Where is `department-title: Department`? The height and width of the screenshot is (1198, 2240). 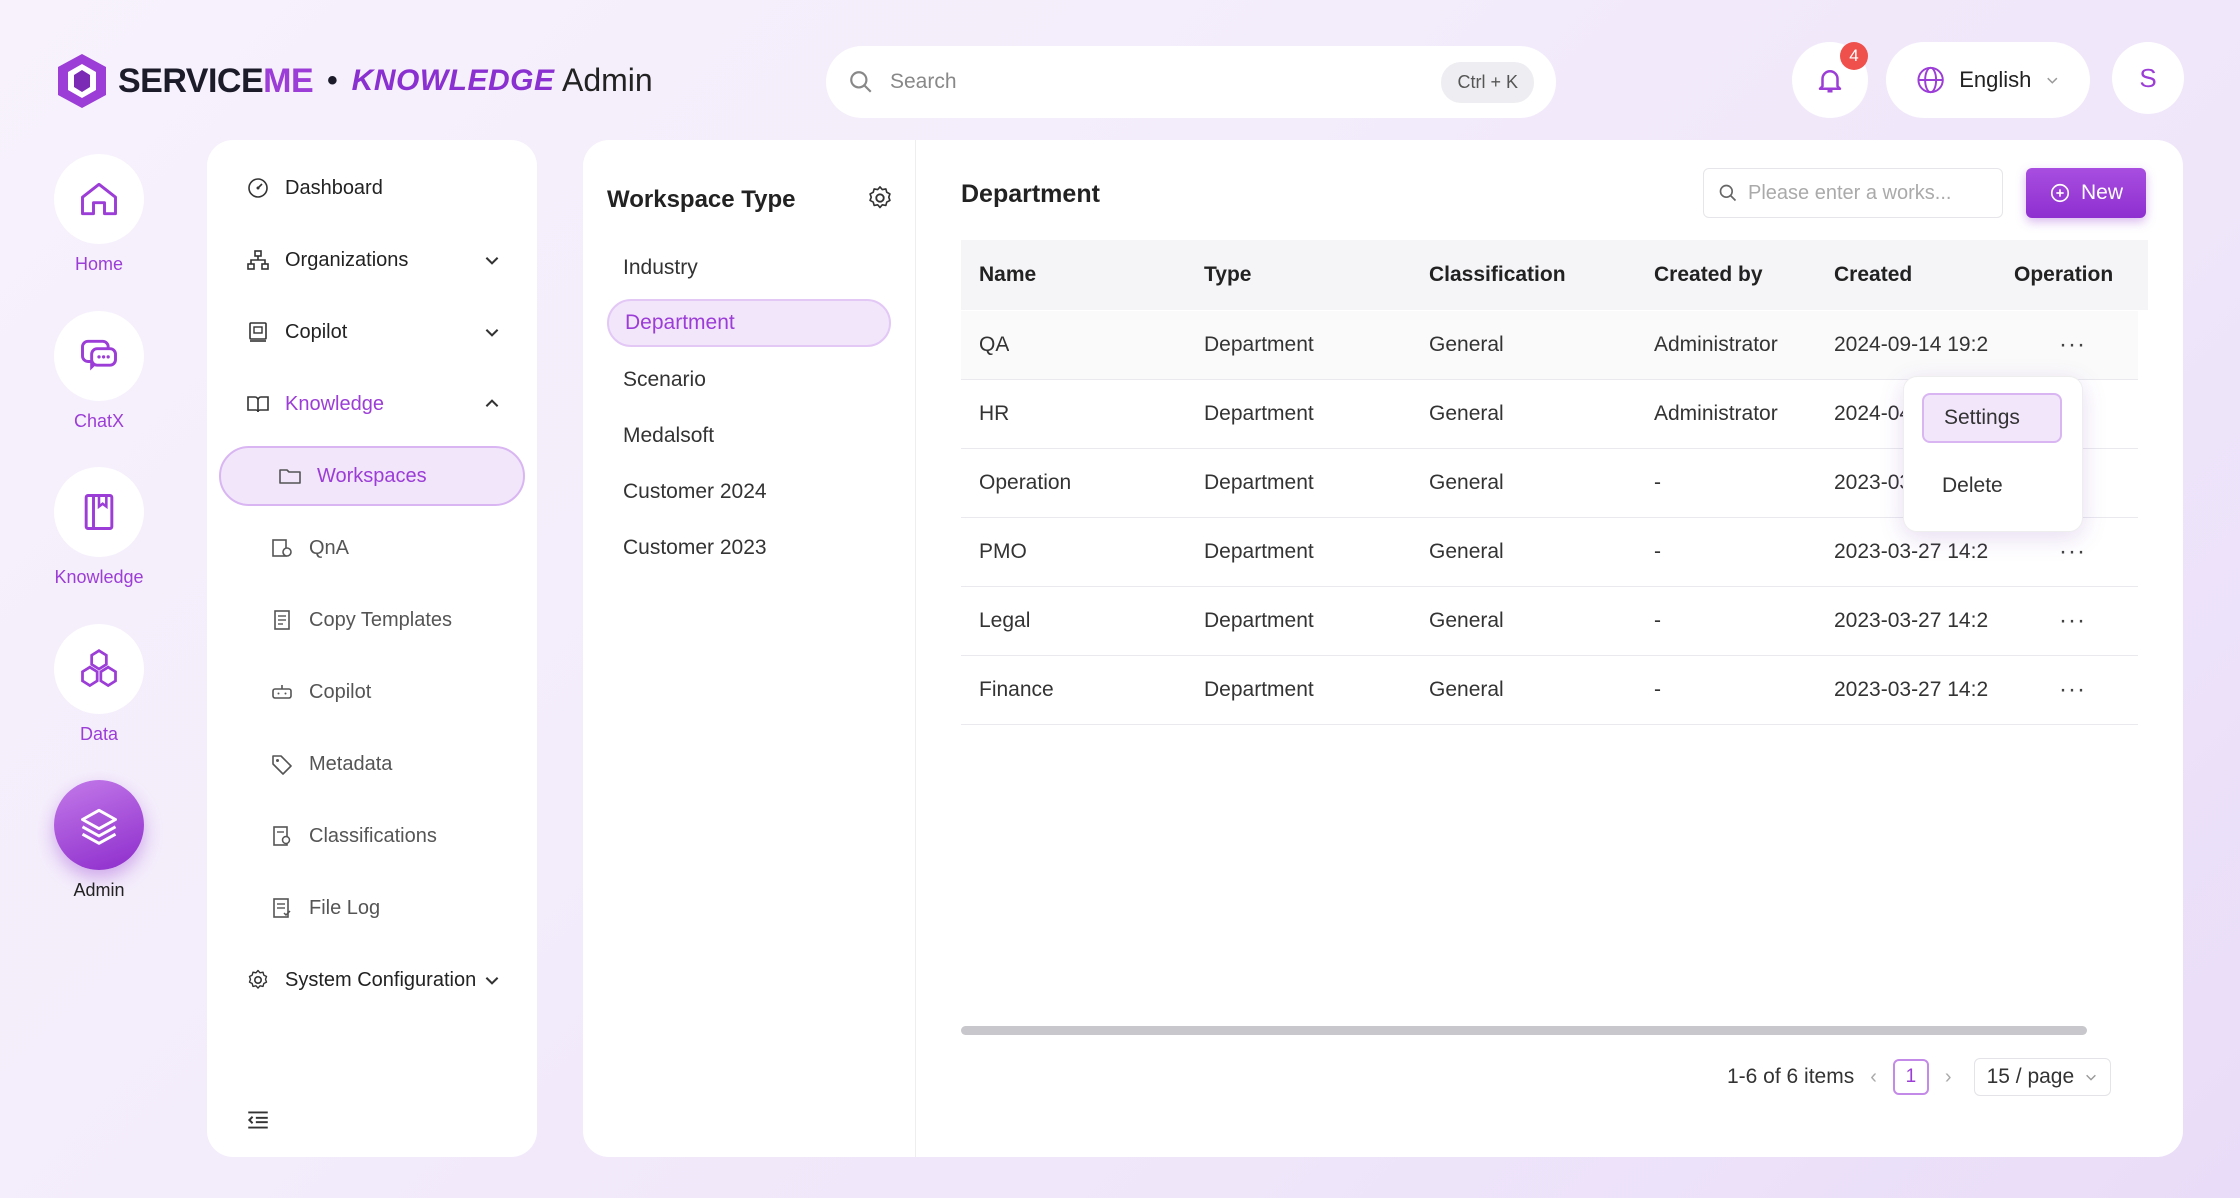
department-title: Department is located at coordinates (1030, 194).